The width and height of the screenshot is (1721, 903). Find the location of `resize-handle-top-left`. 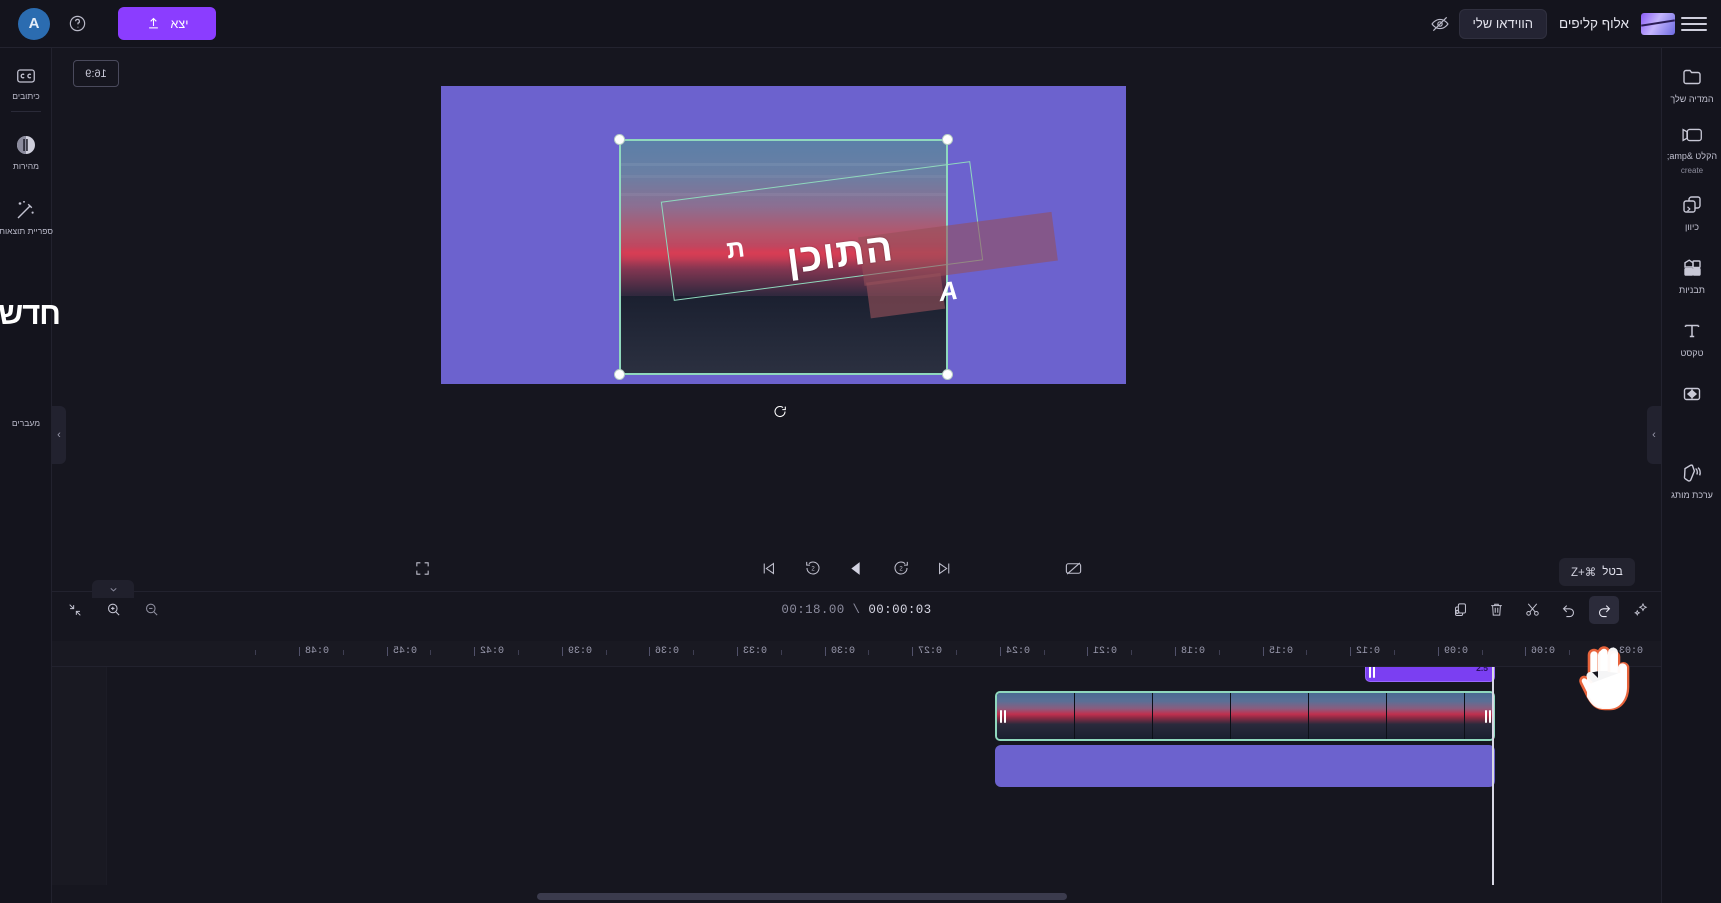

resize-handle-top-left is located at coordinates (619, 139).